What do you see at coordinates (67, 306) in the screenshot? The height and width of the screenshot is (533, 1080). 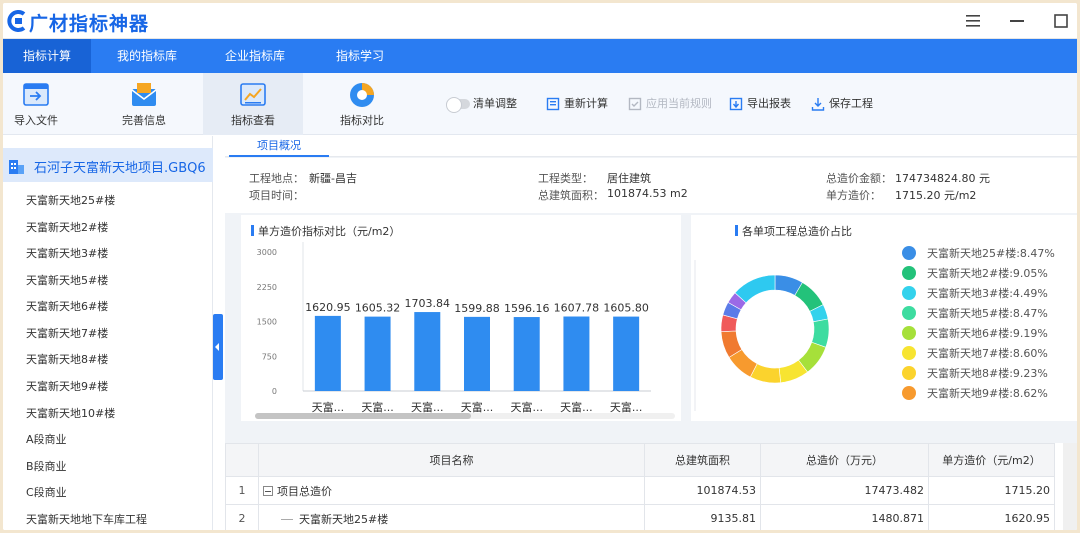 I see `tree-item: 天富新天地6#楼` at bounding box center [67, 306].